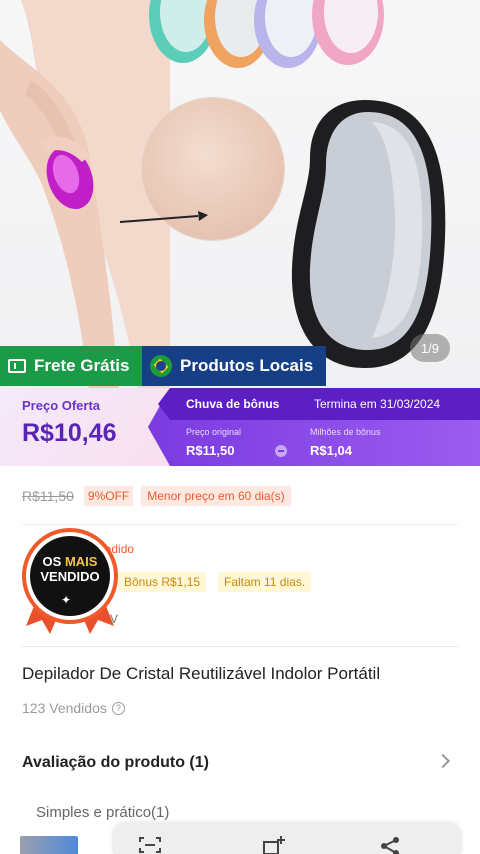 The height and width of the screenshot is (854, 480). Describe the element at coordinates (345, 432) in the screenshot. I see `bonus-millions-label: Milhões de bônus` at that location.